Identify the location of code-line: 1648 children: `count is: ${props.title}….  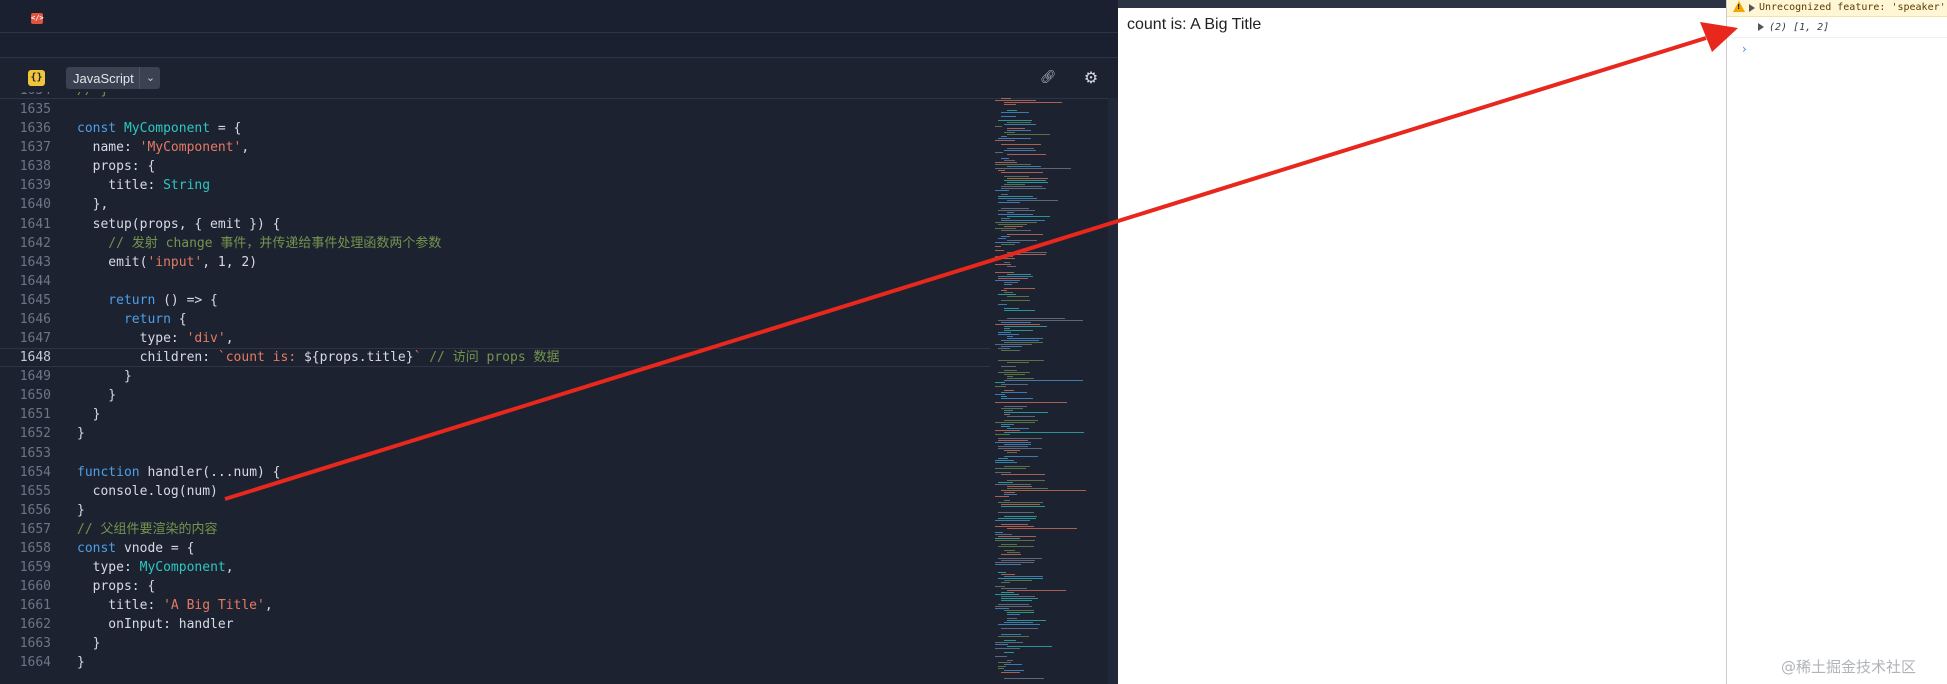
(495, 358).